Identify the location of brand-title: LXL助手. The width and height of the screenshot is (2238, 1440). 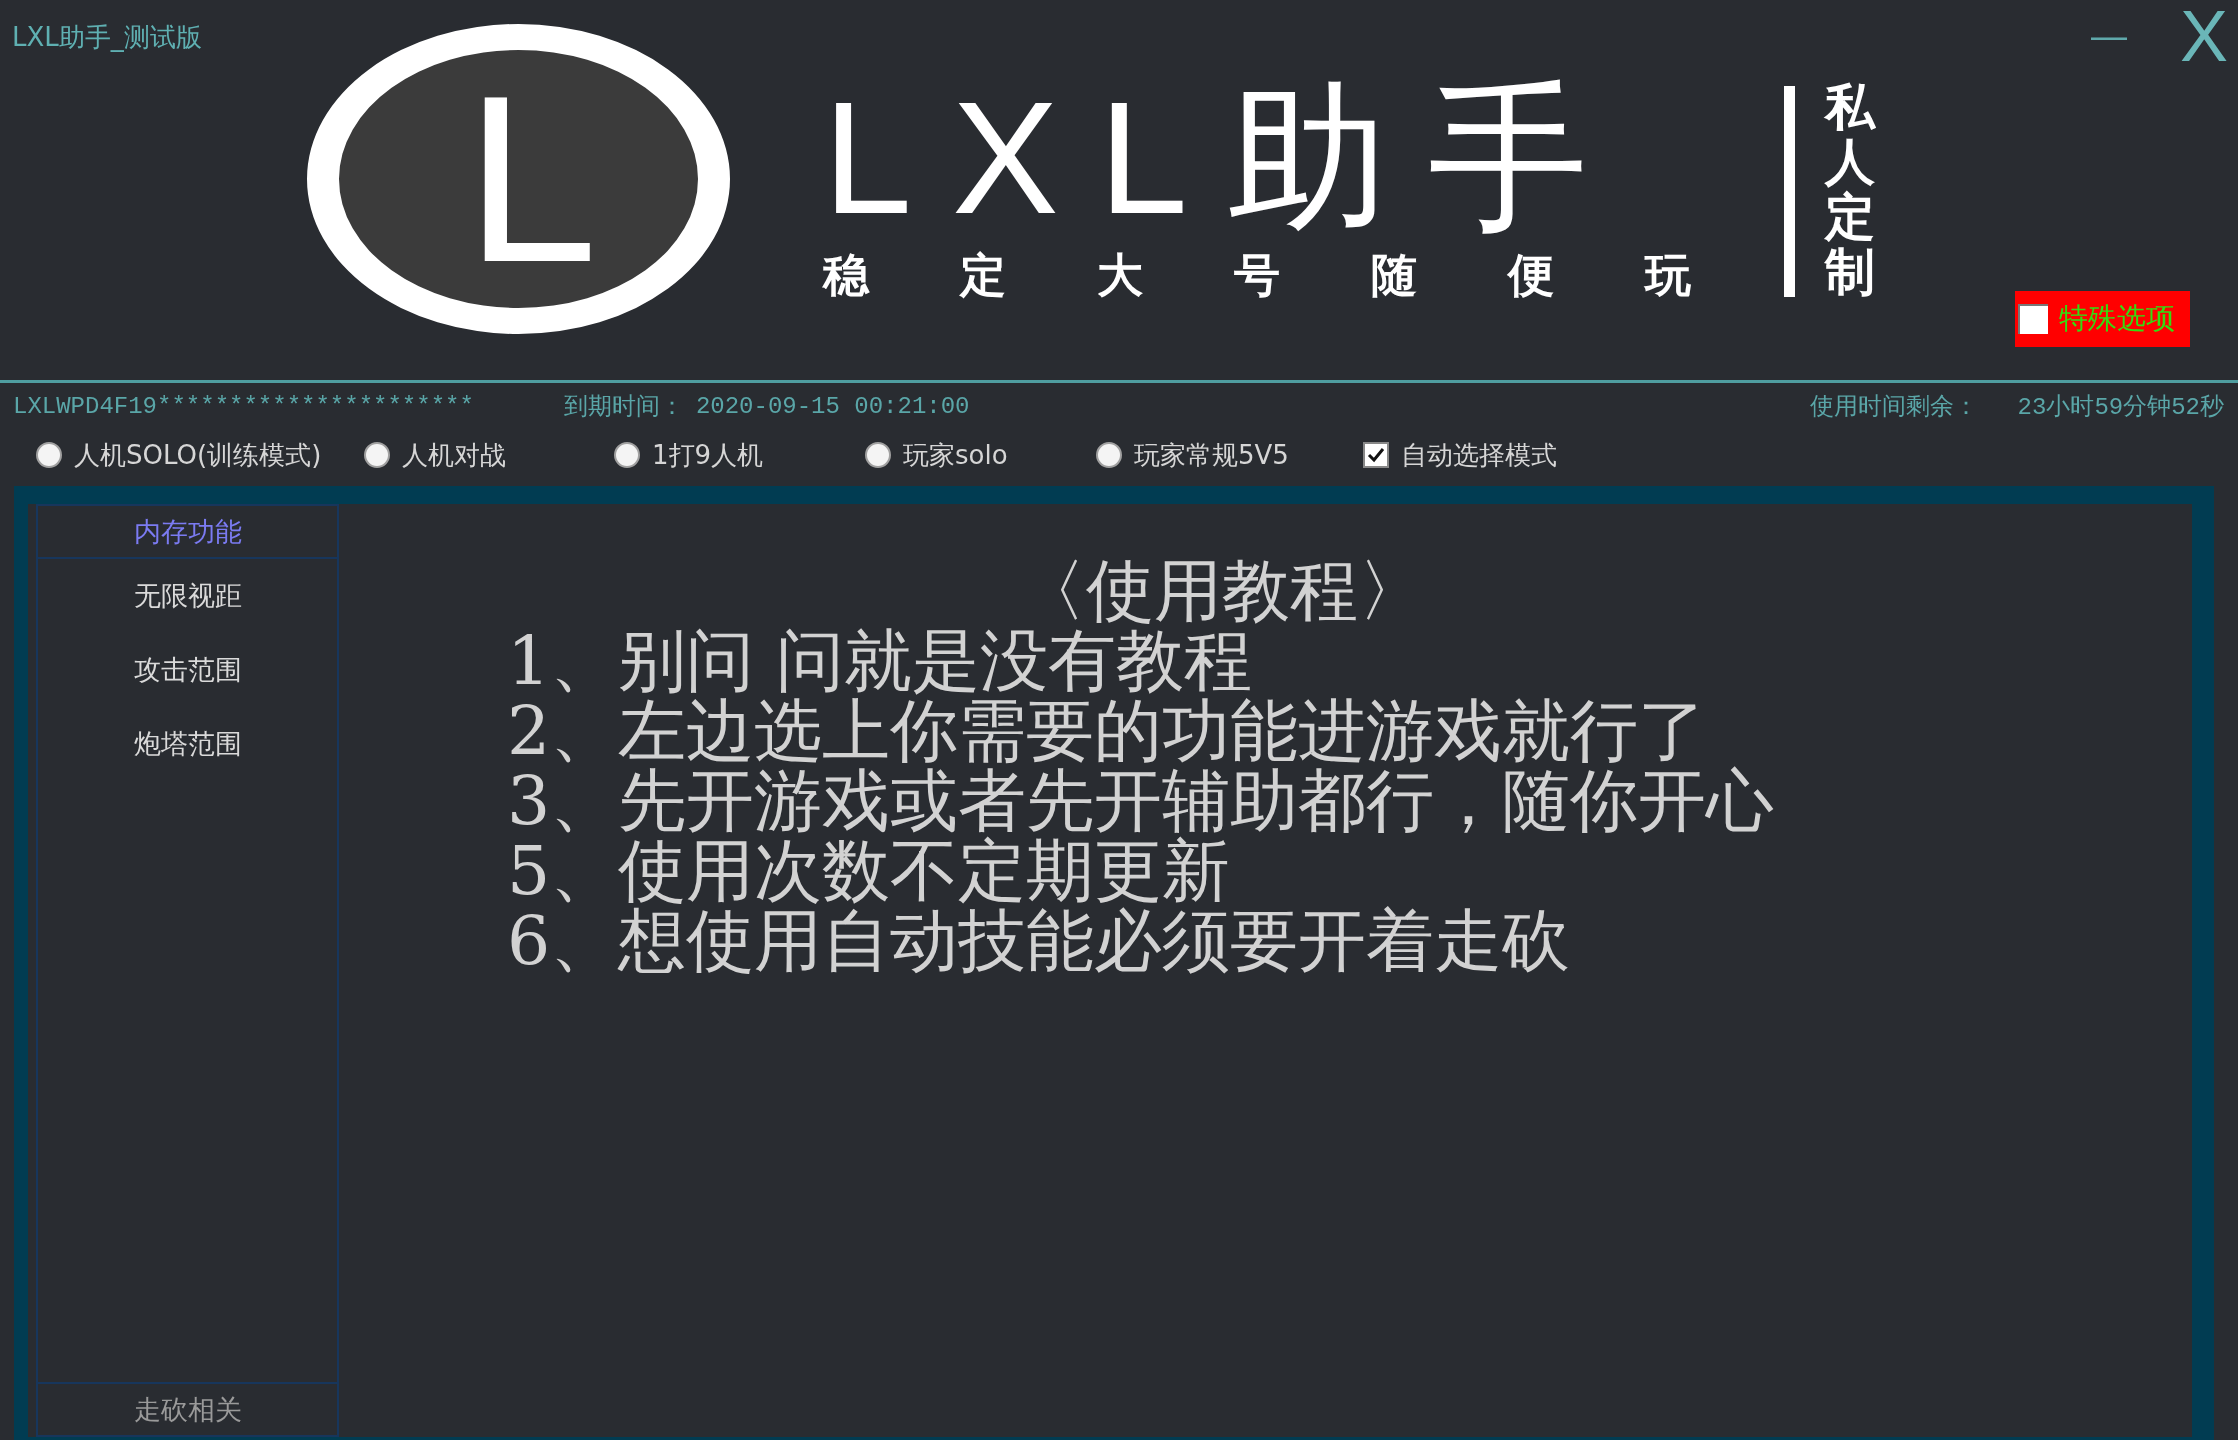
(1225, 158).